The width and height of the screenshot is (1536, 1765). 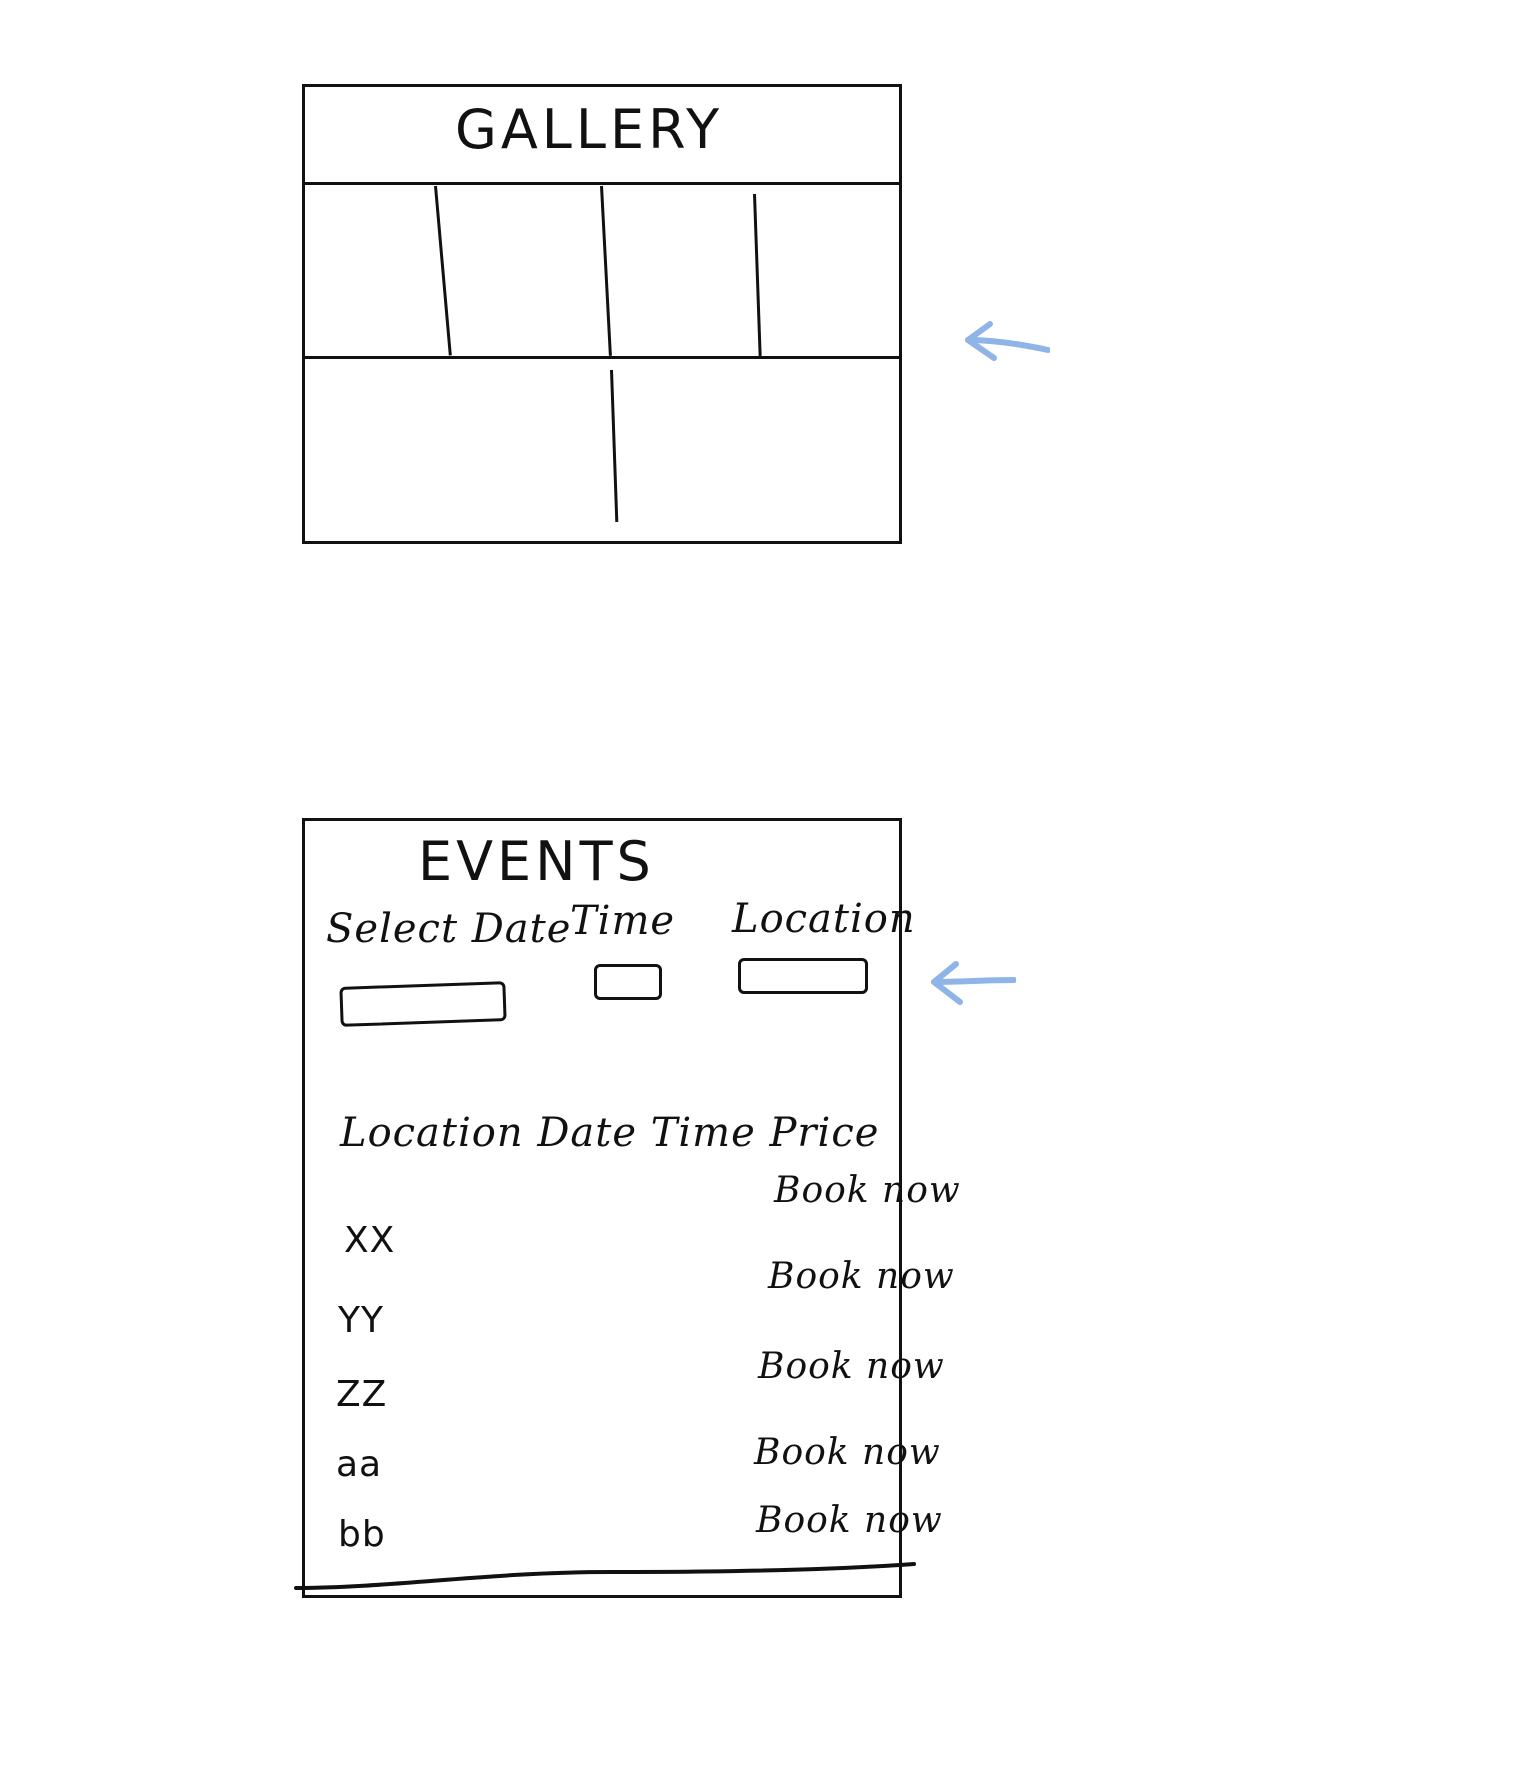 I want to click on gallery-row-divider, so click(x=602, y=357).